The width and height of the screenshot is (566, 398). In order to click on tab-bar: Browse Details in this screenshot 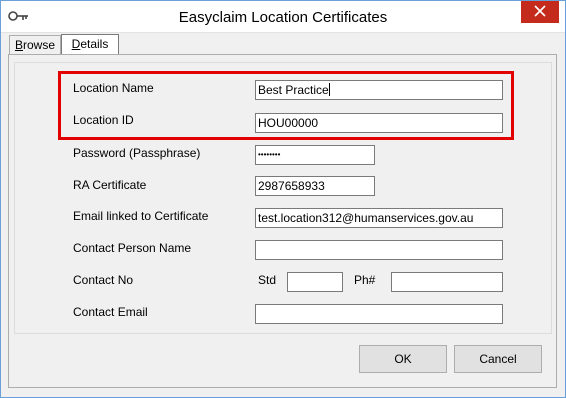, I will do `click(283, 45)`.